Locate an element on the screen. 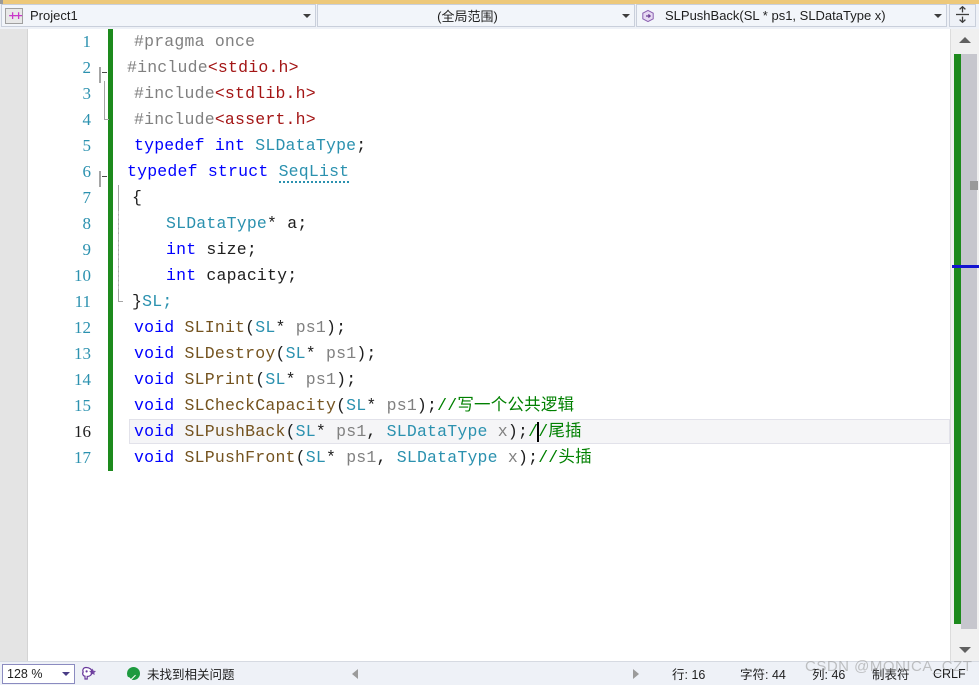  fold-guide-line-end is located at coordinates (120, 295).